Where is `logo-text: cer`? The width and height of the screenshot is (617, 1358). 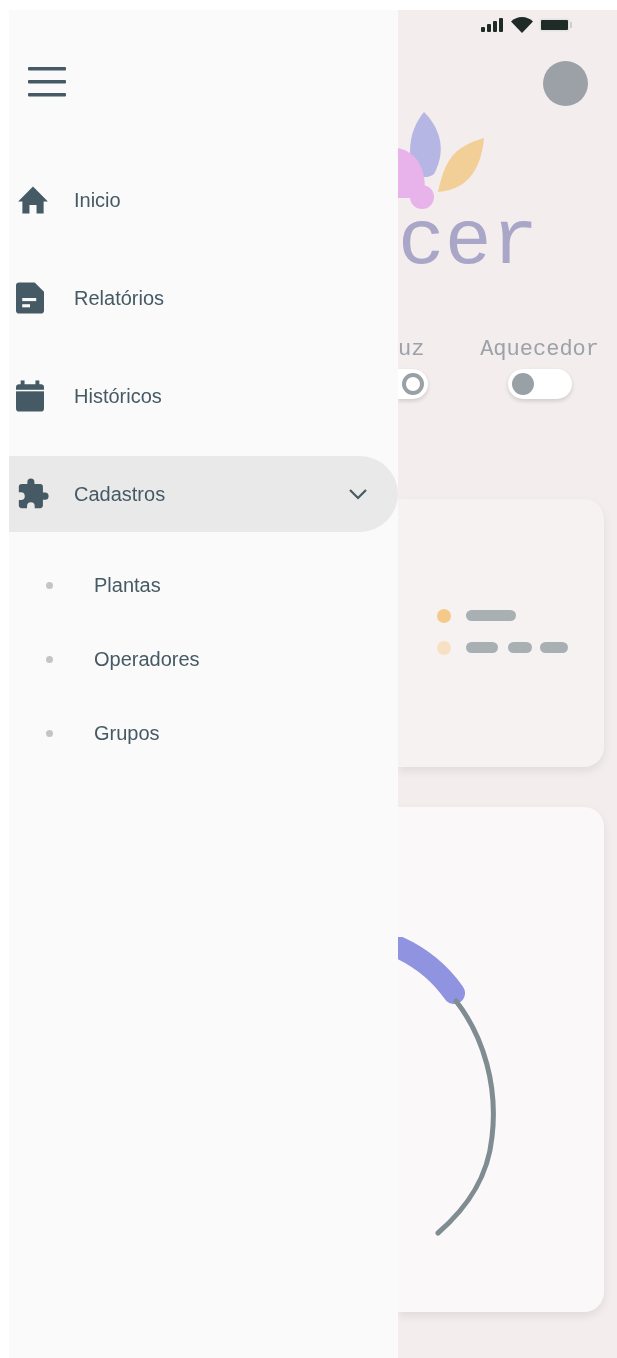
logo-text: cer is located at coordinates (469, 242).